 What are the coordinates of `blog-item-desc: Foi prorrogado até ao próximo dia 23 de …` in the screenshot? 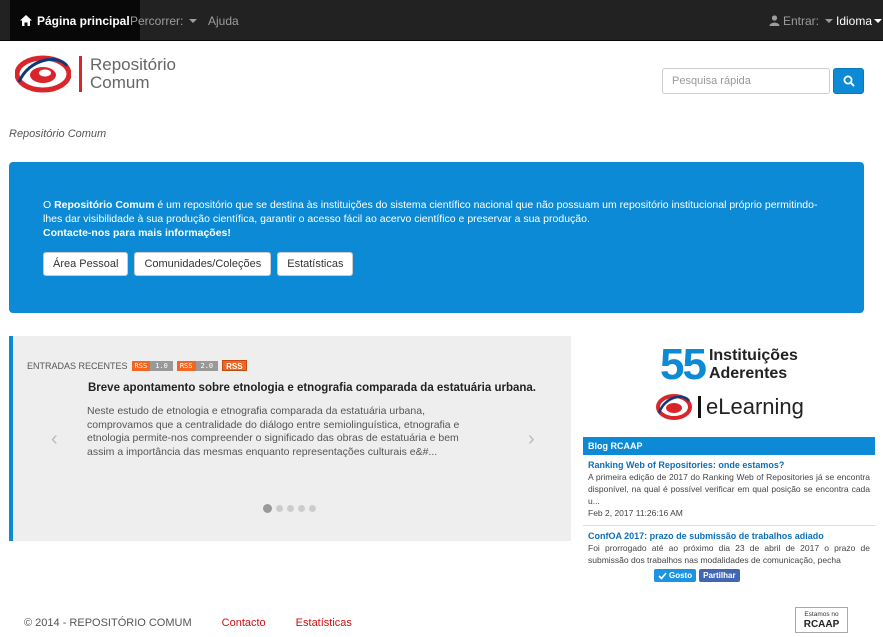 It's located at (729, 554).